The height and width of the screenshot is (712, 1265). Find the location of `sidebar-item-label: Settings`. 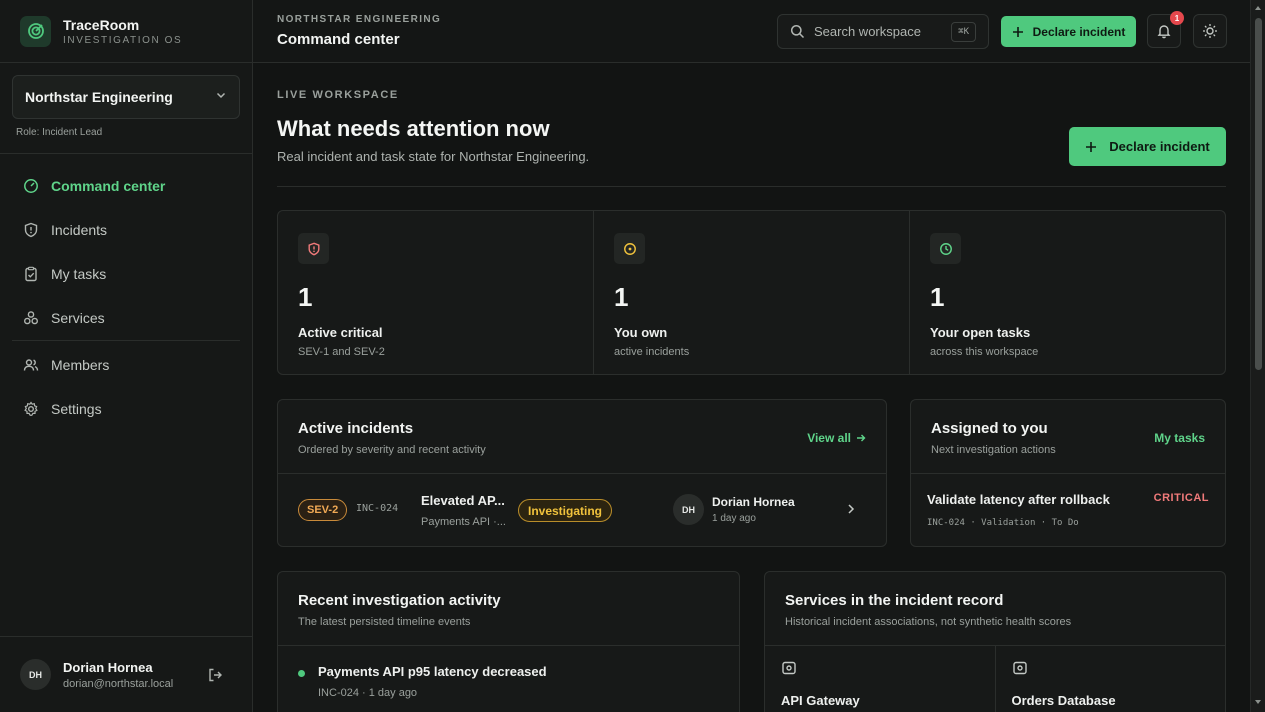

sidebar-item-label: Settings is located at coordinates (76, 409).